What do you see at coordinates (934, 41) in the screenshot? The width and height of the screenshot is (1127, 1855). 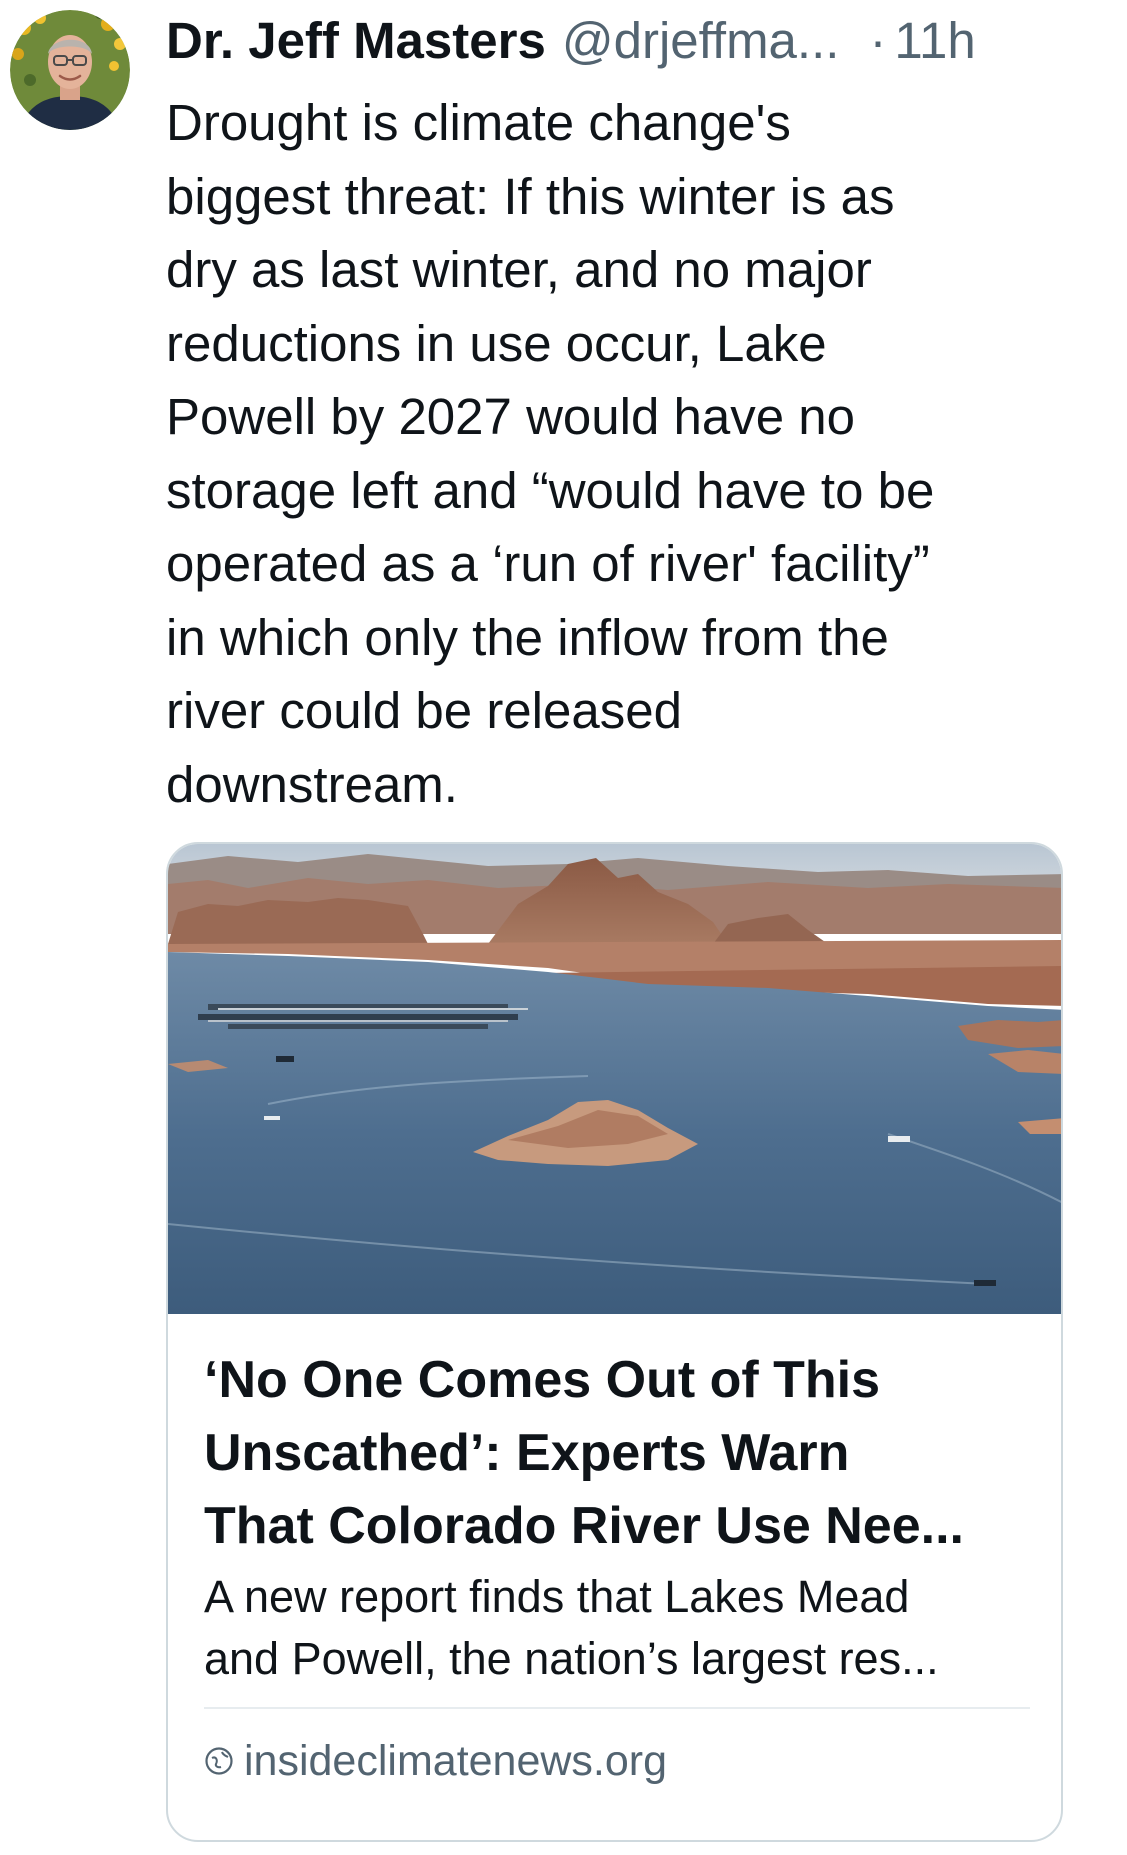 I see `tweet-timestamp: 11h` at bounding box center [934, 41].